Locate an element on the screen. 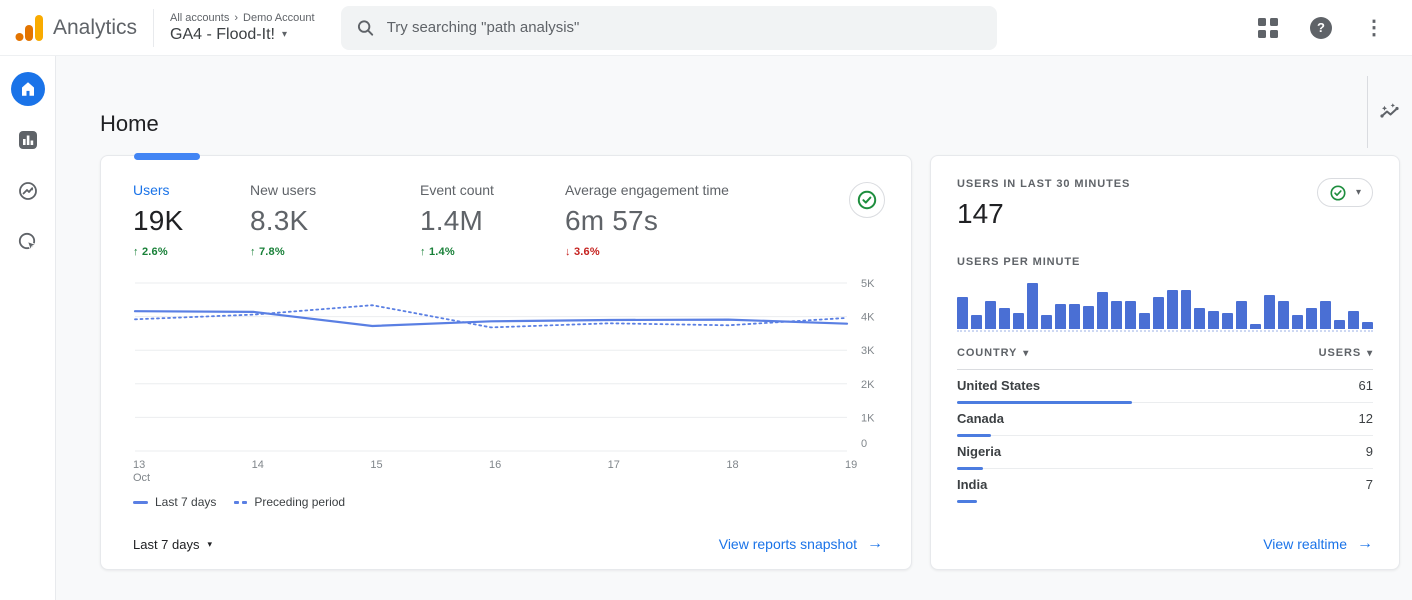 The width and height of the screenshot is (1412, 600). brand-name: Analytics is located at coordinates (95, 27).